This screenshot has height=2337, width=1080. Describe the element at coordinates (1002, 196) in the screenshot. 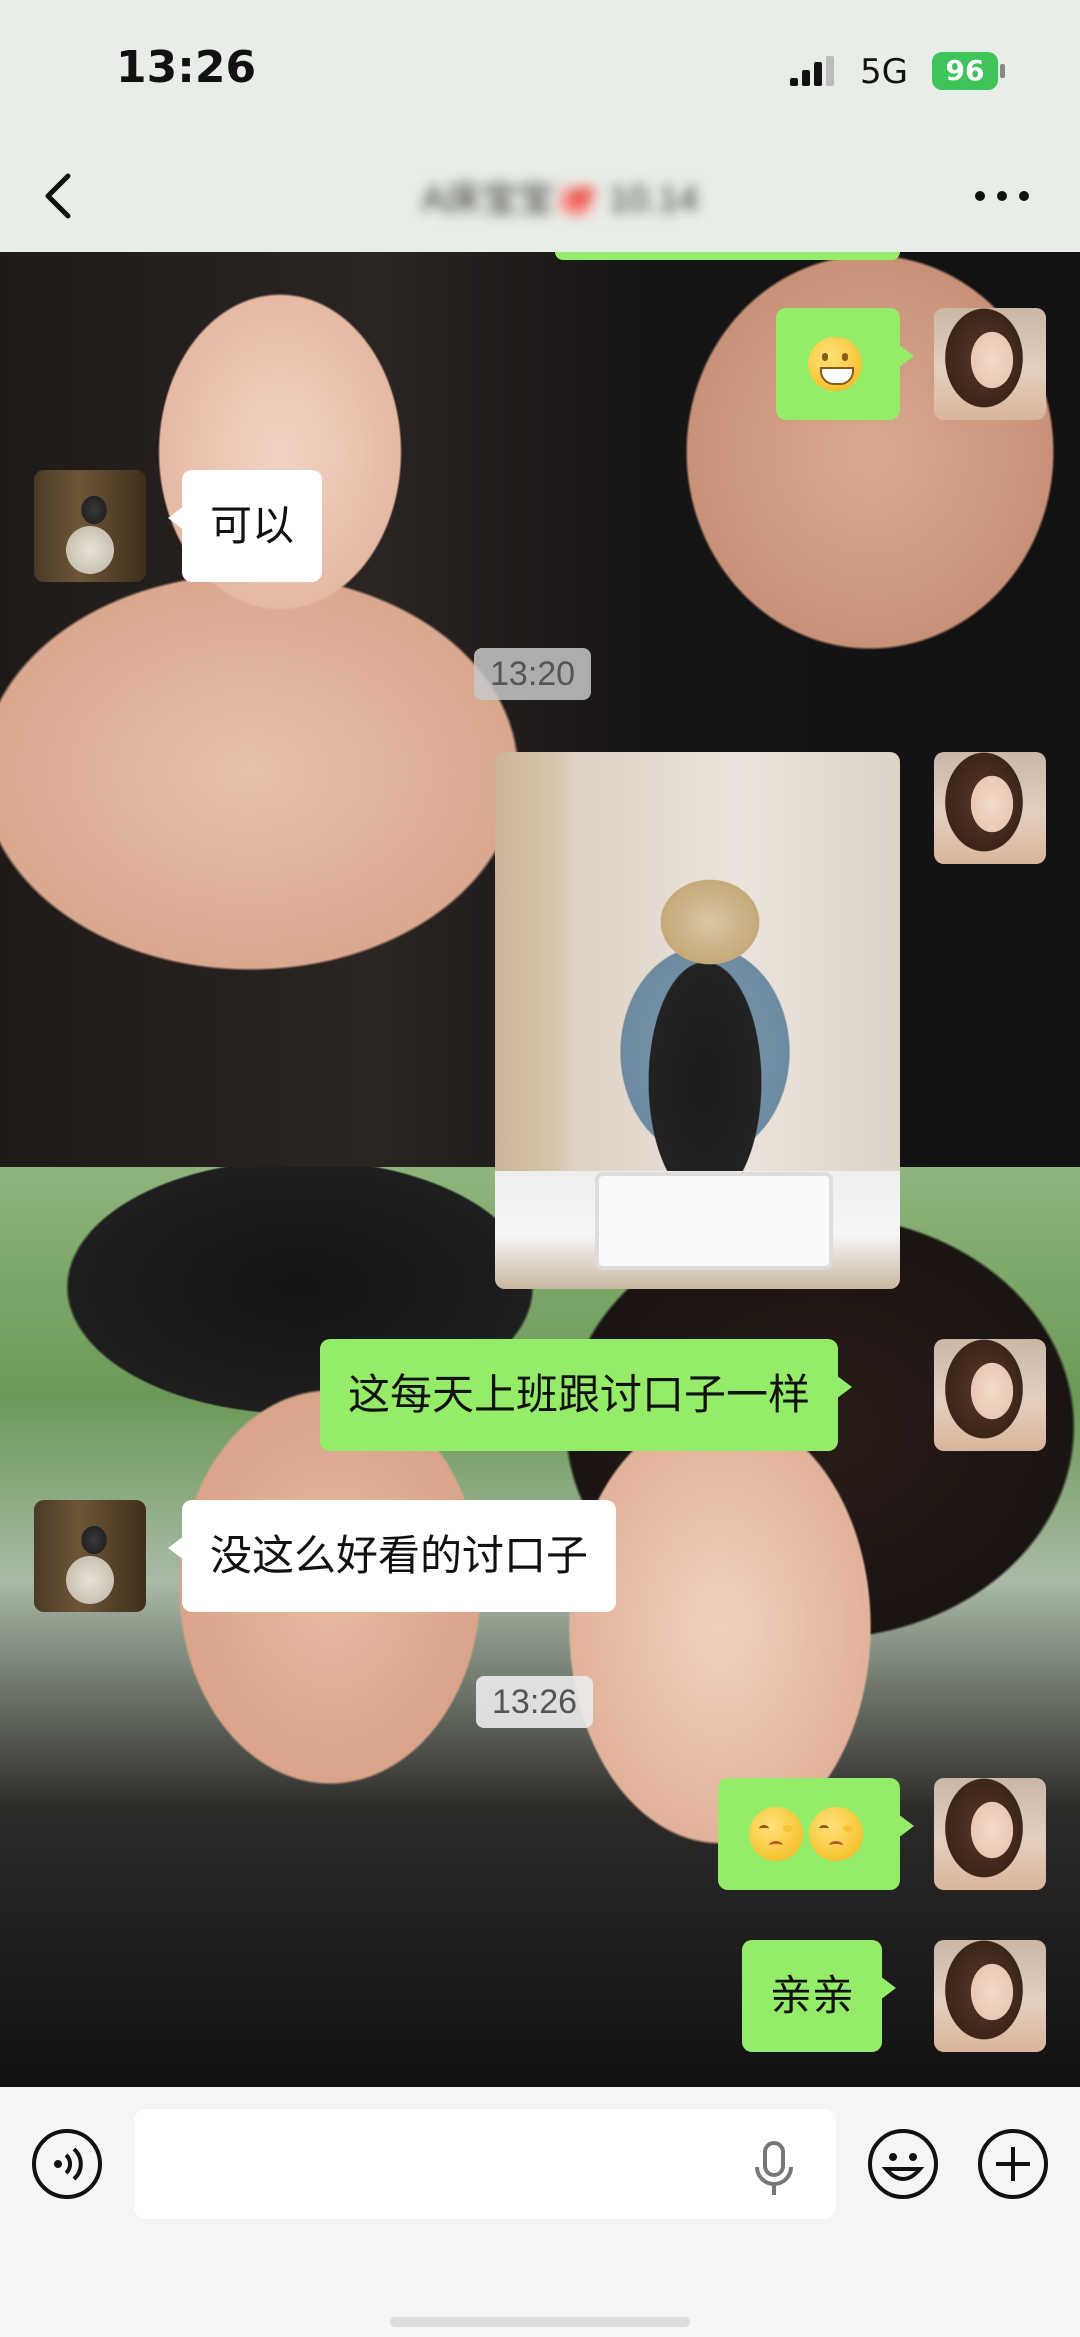

I see `more-options-icon` at that location.